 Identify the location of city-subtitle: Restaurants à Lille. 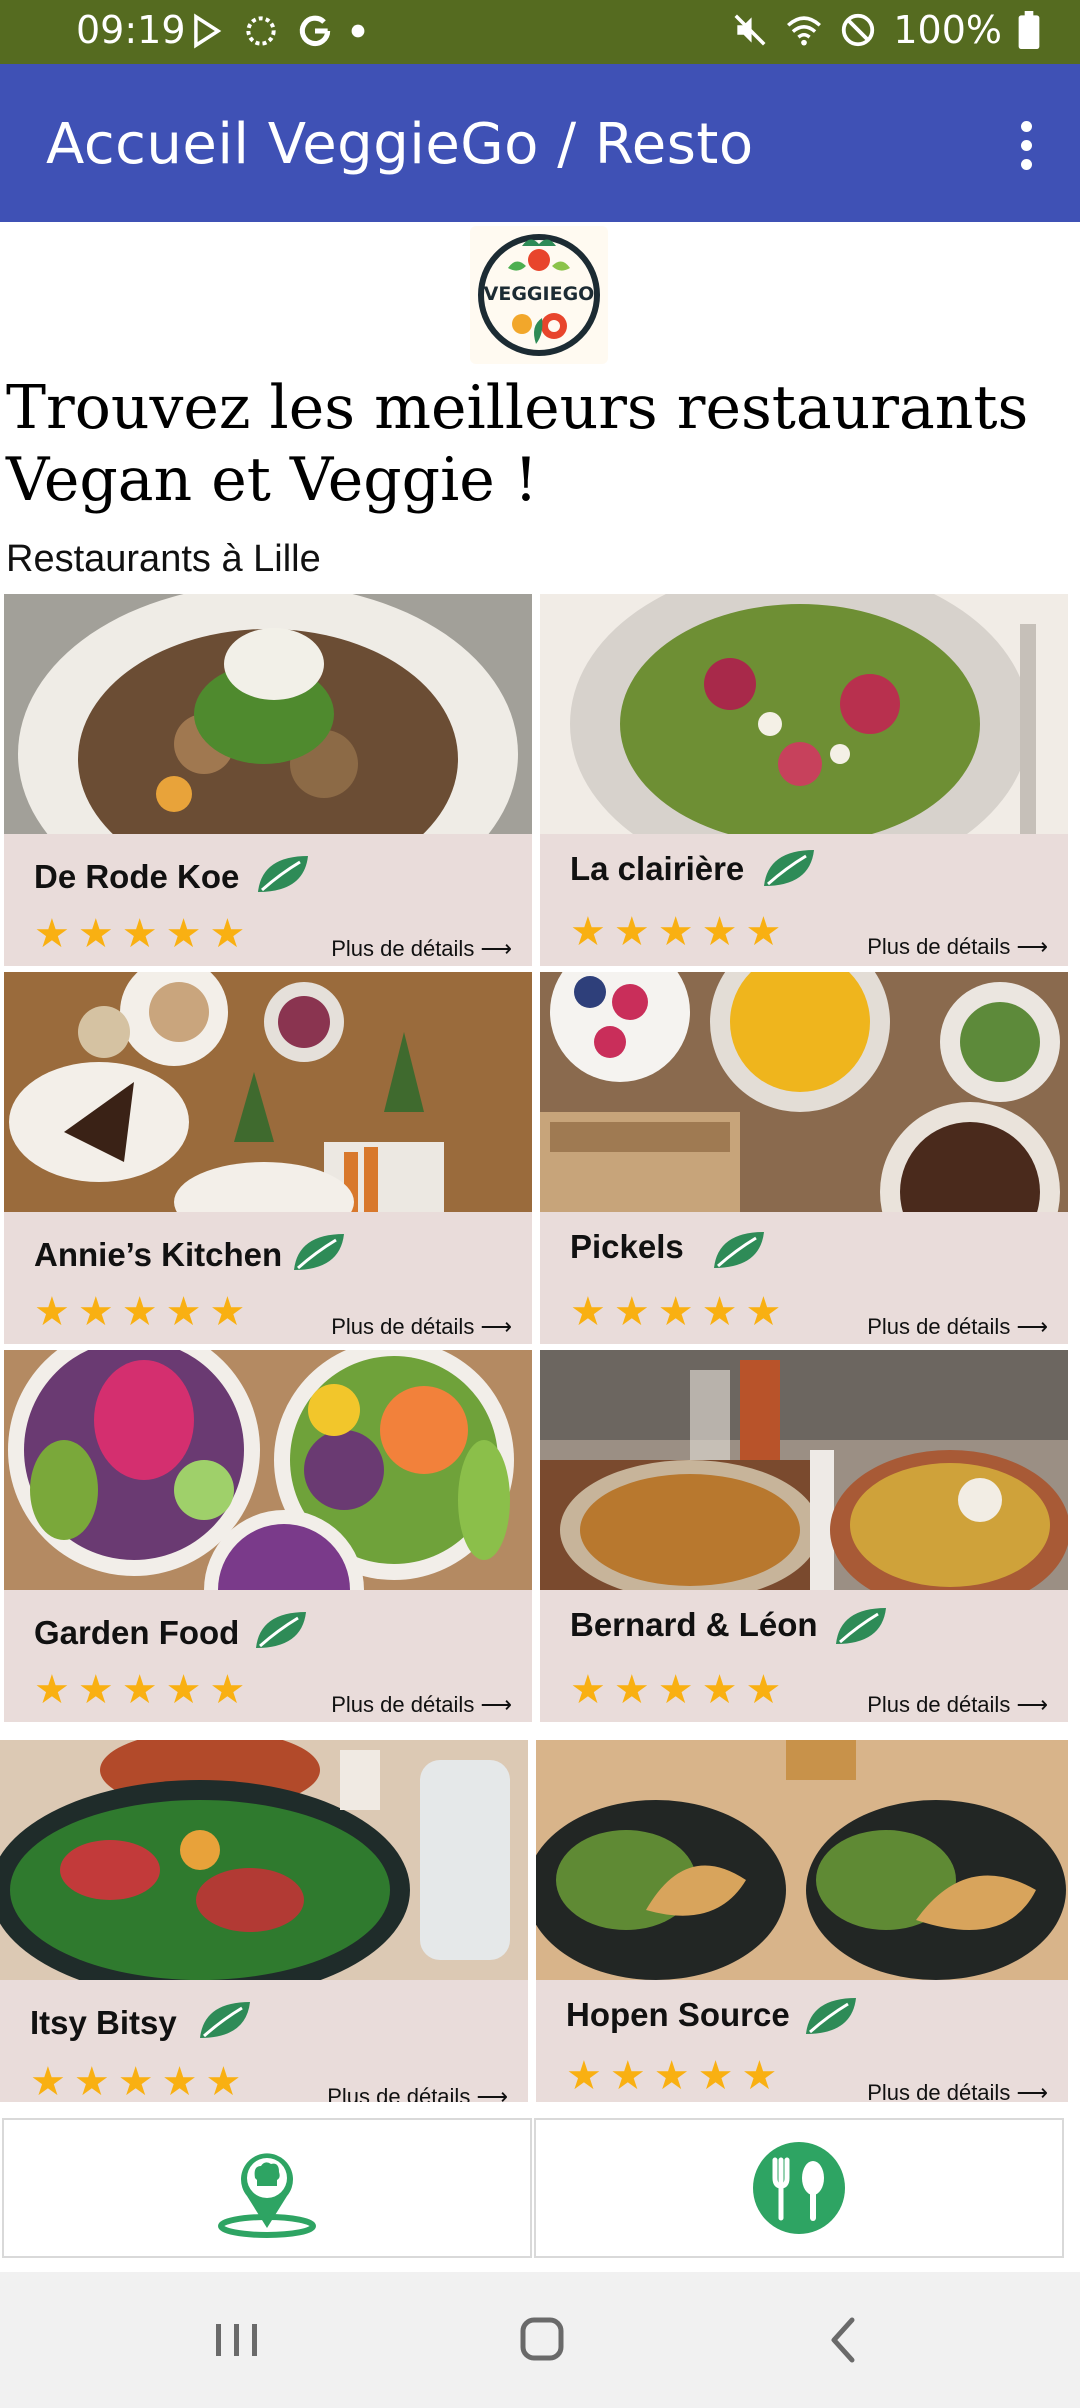
(163, 559).